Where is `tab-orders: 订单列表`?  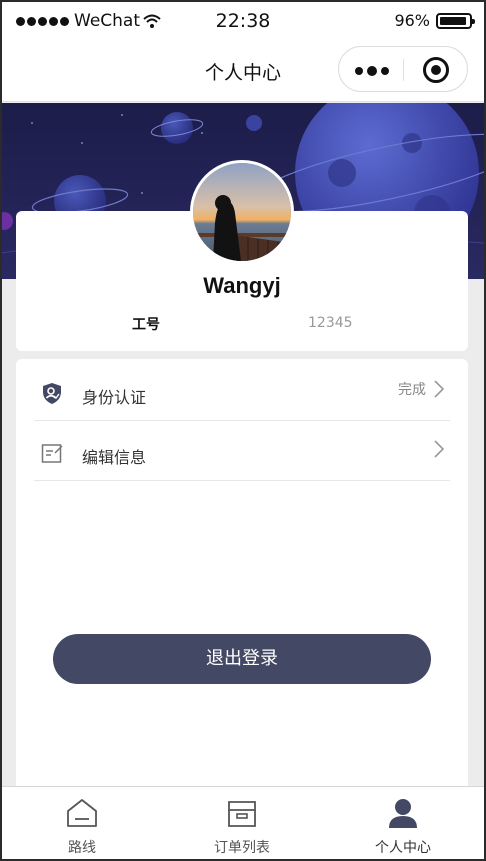
tab-orders: 订单列表 is located at coordinates (242, 823).